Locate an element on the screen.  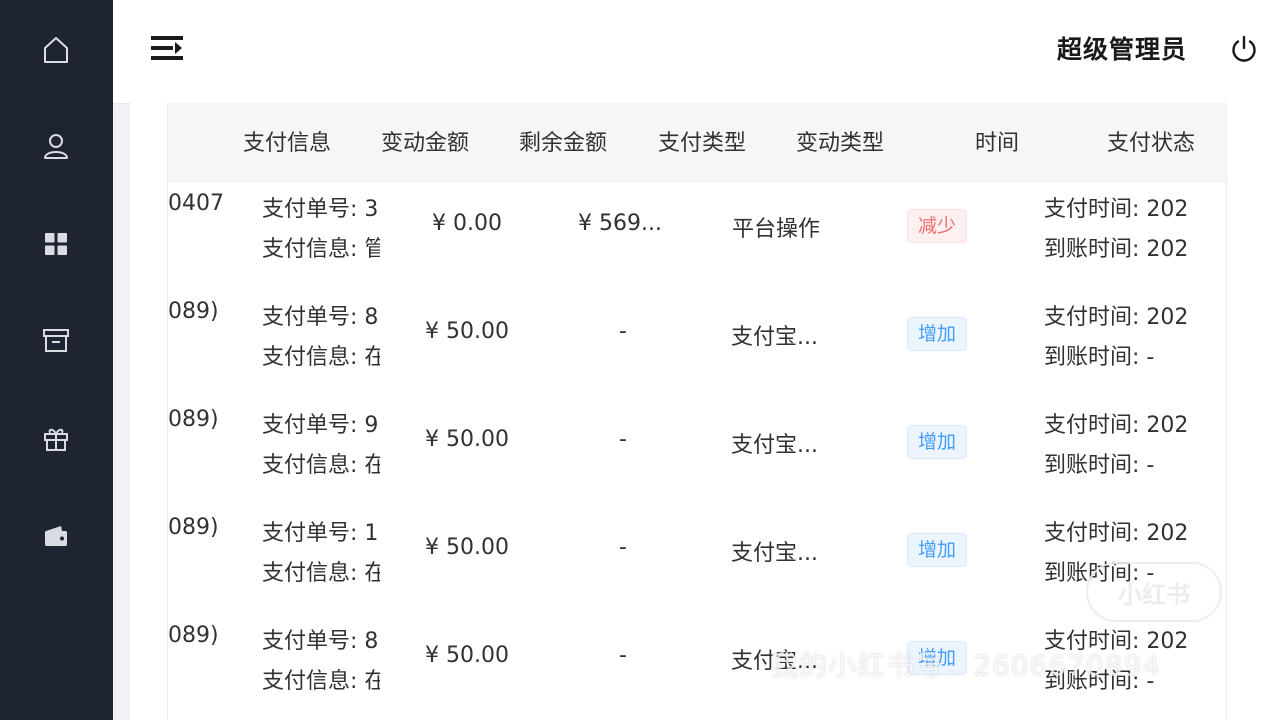
logout-button is located at coordinates (1246, 51).